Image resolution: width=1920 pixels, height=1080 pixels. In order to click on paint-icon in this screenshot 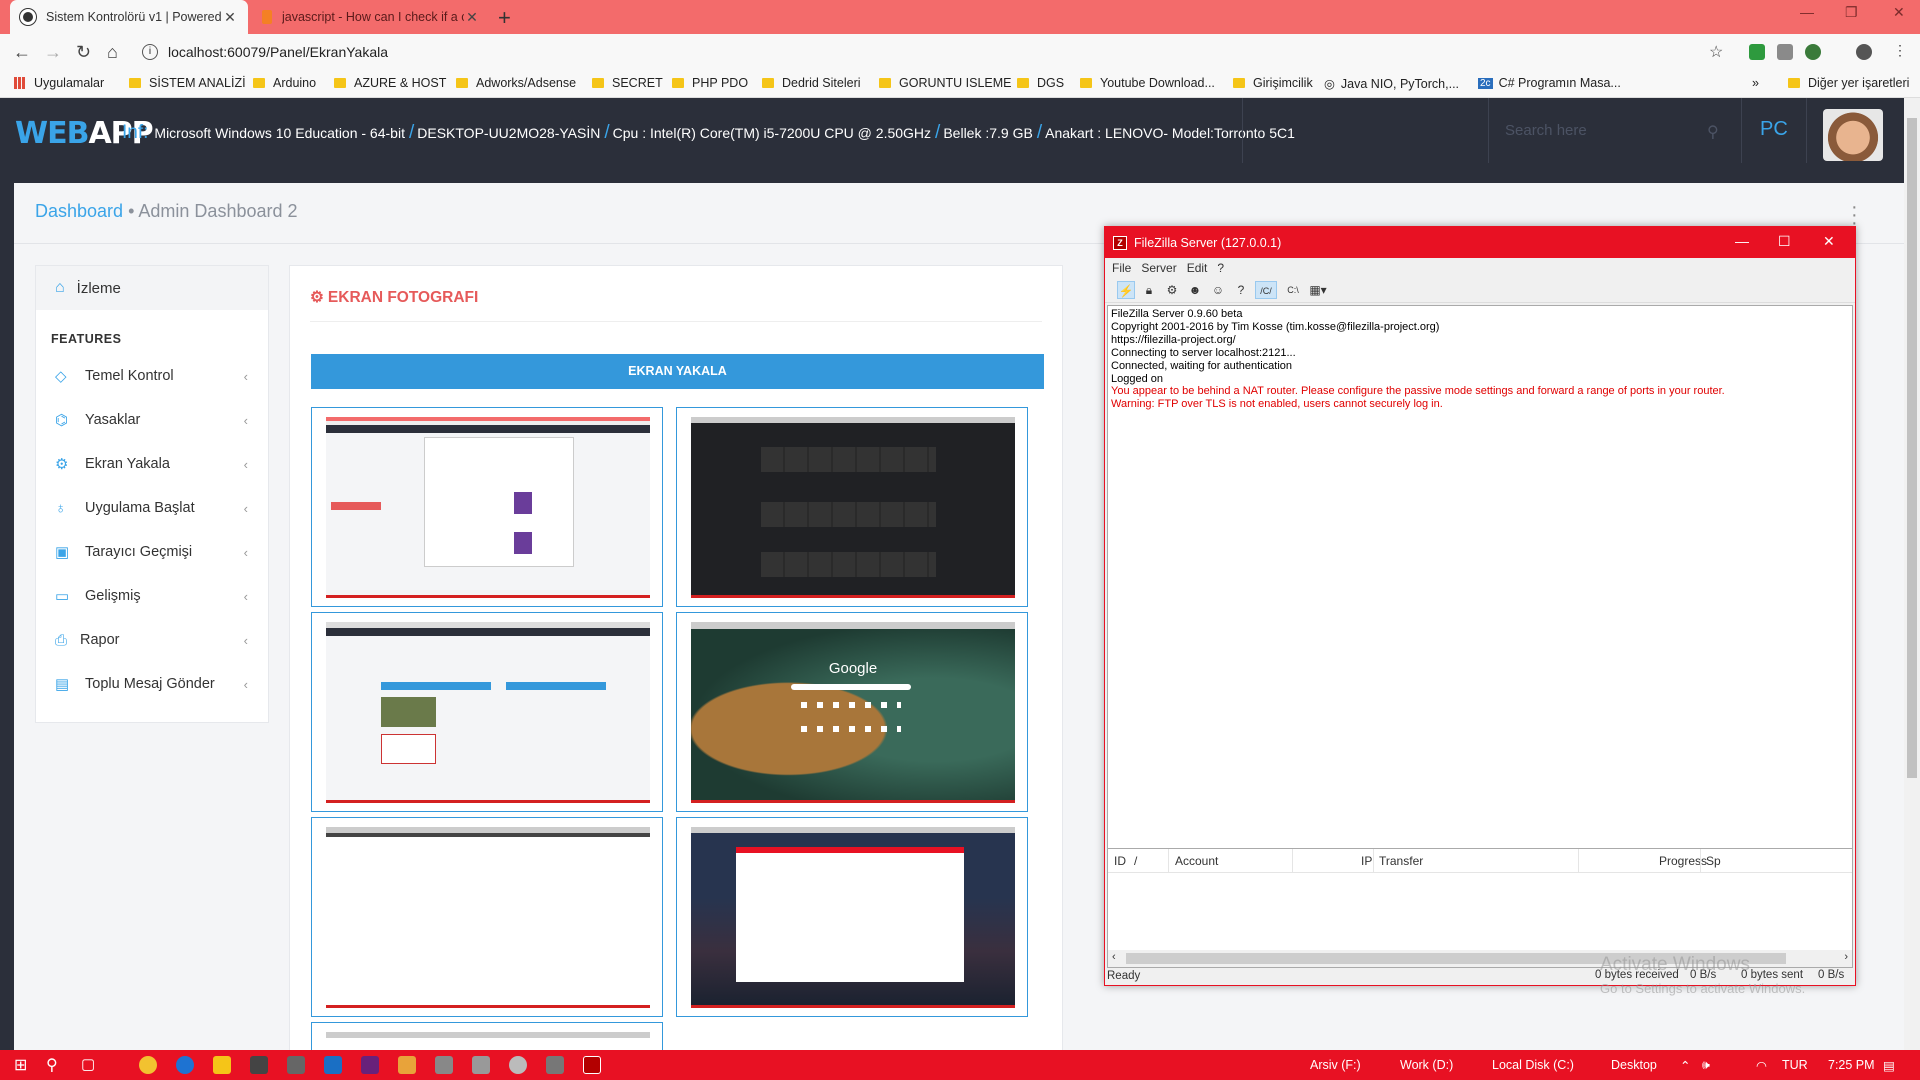, I will do `click(407, 1065)`.